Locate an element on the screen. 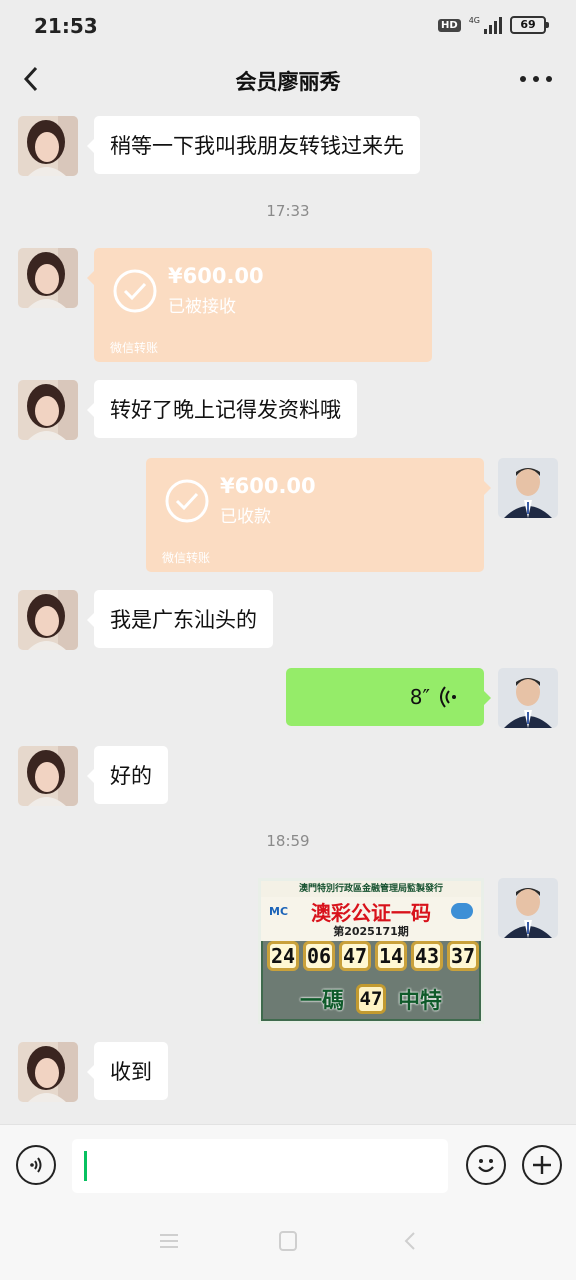 The image size is (576, 1280). menu-icon is located at coordinates (169, 1243).